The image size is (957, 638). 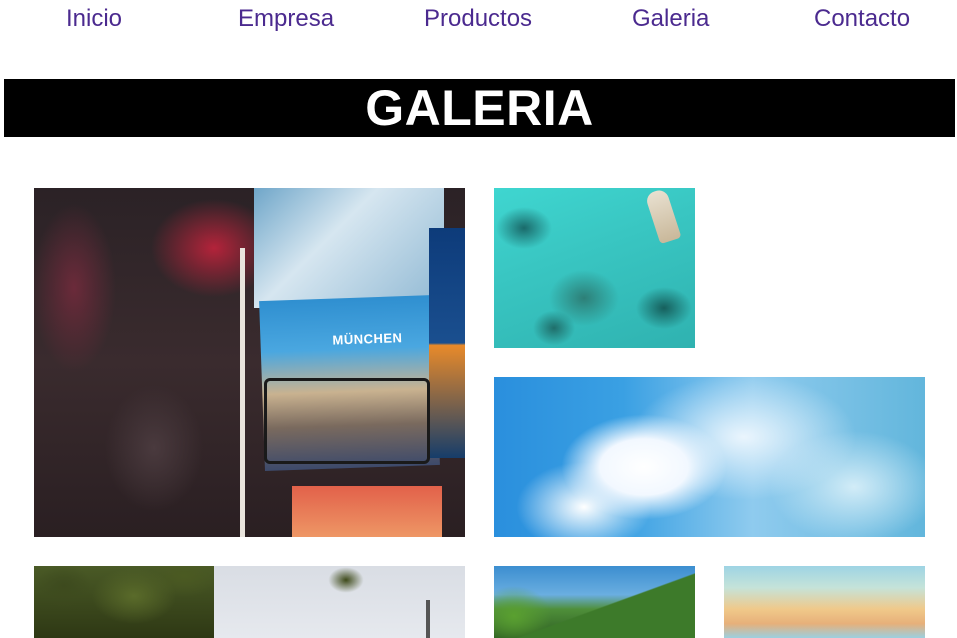 What do you see at coordinates (347, 421) in the screenshot?
I see `wire-rack-decor` at bounding box center [347, 421].